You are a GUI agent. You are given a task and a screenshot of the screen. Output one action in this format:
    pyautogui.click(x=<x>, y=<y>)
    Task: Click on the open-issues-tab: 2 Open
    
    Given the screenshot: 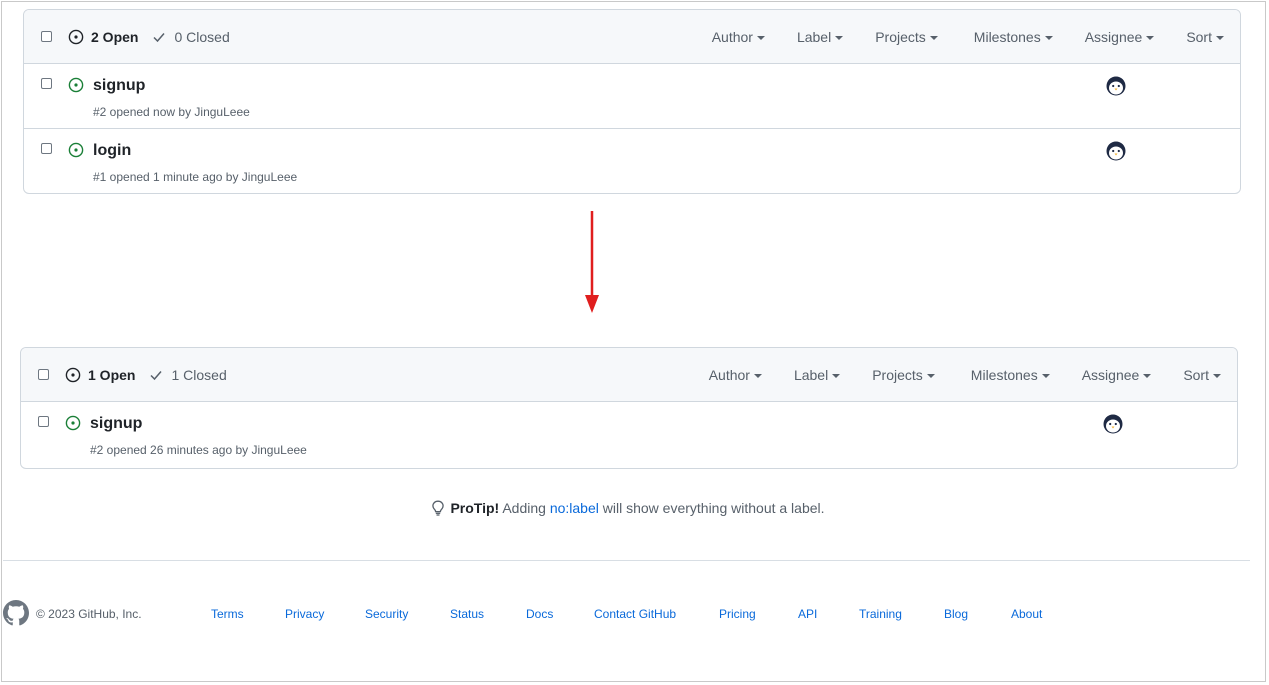 What is the action you would take?
    pyautogui.click(x=103, y=37)
    